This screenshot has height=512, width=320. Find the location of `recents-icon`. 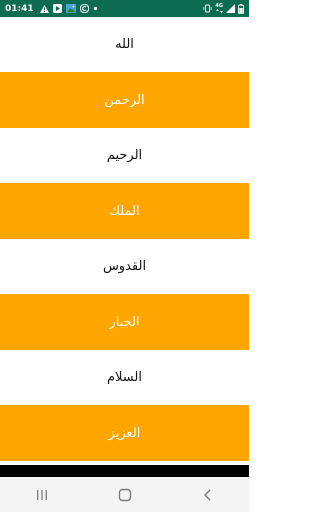

recents-icon is located at coordinates (41, 494).